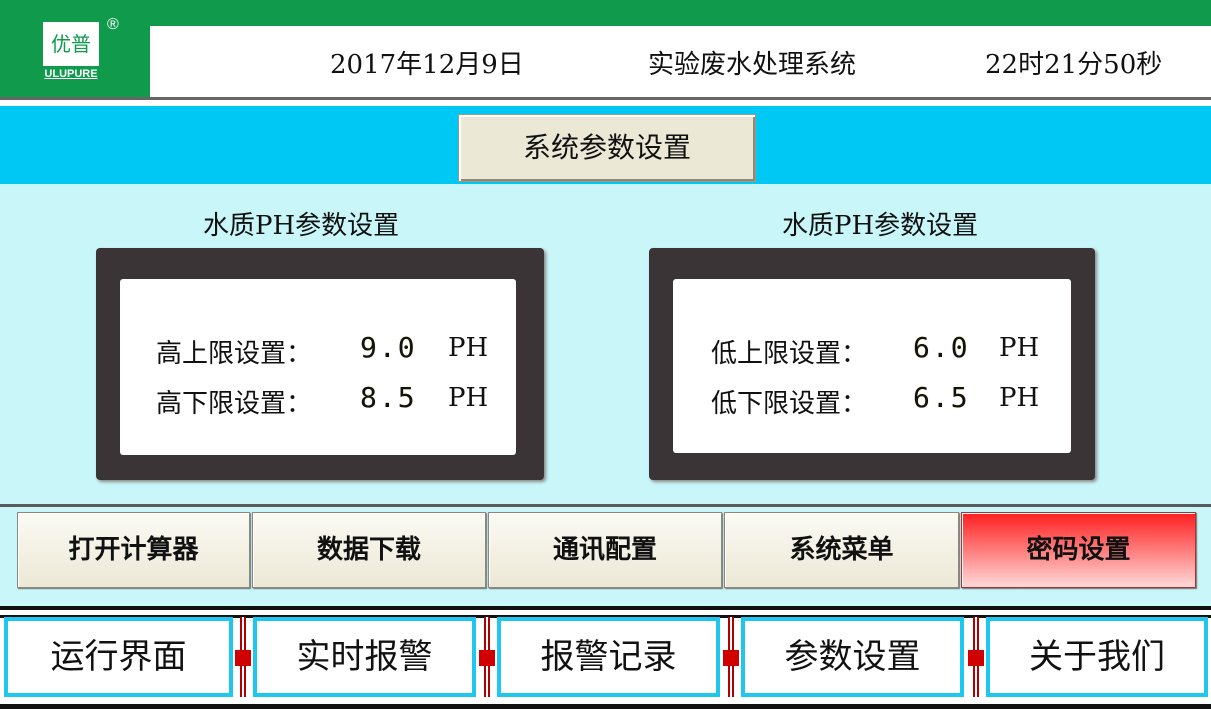  Describe the element at coordinates (364, 657) in the screenshot. I see `nav-realtime-alarm: 实时报警` at that location.